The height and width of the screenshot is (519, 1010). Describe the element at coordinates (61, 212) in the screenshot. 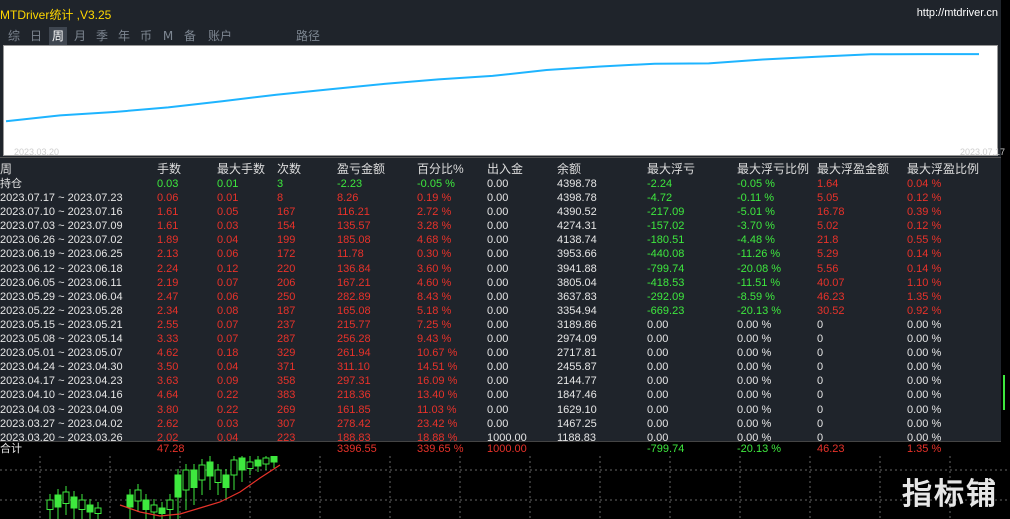

I see `week-range: 2023.07.10 ~ 2023.07.16` at that location.